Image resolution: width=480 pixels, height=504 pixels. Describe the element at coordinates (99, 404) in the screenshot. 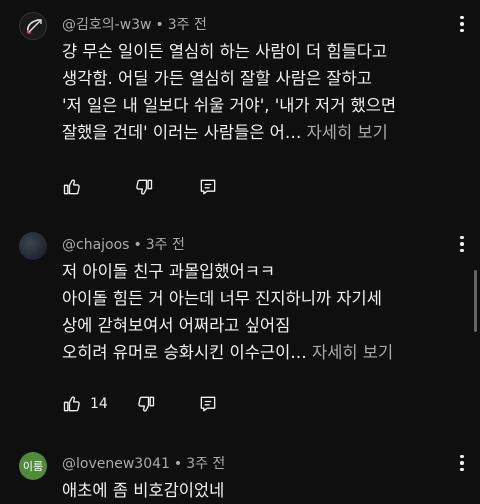

I see `like-count: 14` at that location.